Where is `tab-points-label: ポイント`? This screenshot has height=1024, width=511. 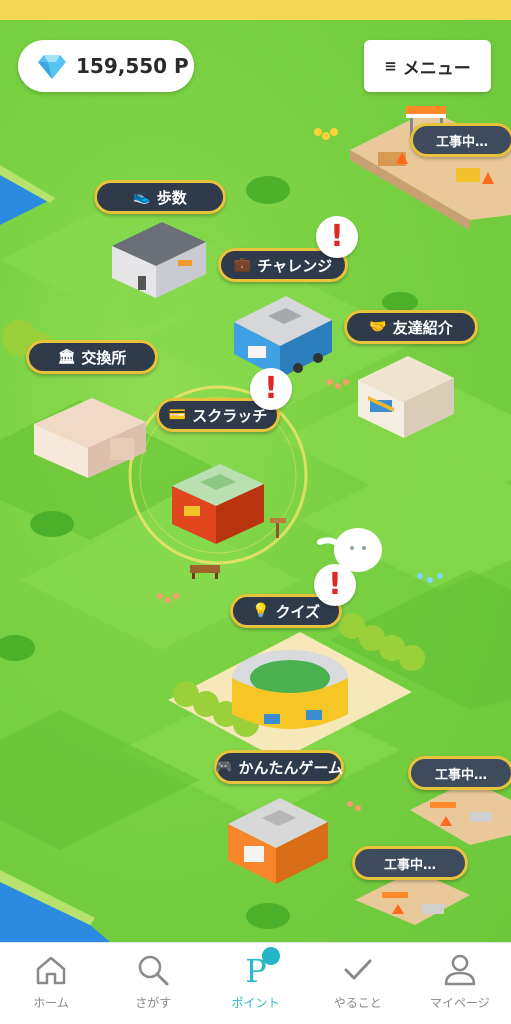
tab-points-label: ポイント is located at coordinates (255, 1003).